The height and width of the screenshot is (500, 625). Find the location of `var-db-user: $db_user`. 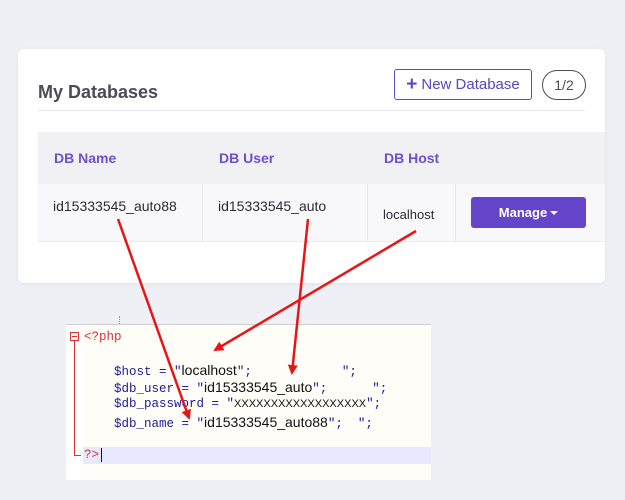

var-db-user: $db_user is located at coordinates (144, 389).